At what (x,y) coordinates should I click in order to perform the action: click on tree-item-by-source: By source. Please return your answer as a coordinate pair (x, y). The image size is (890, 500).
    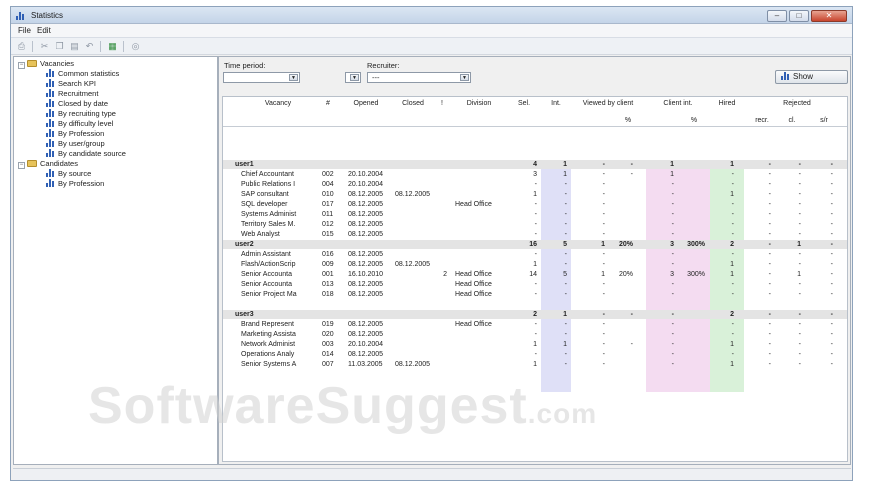
    Looking at the image, I should click on (68, 174).